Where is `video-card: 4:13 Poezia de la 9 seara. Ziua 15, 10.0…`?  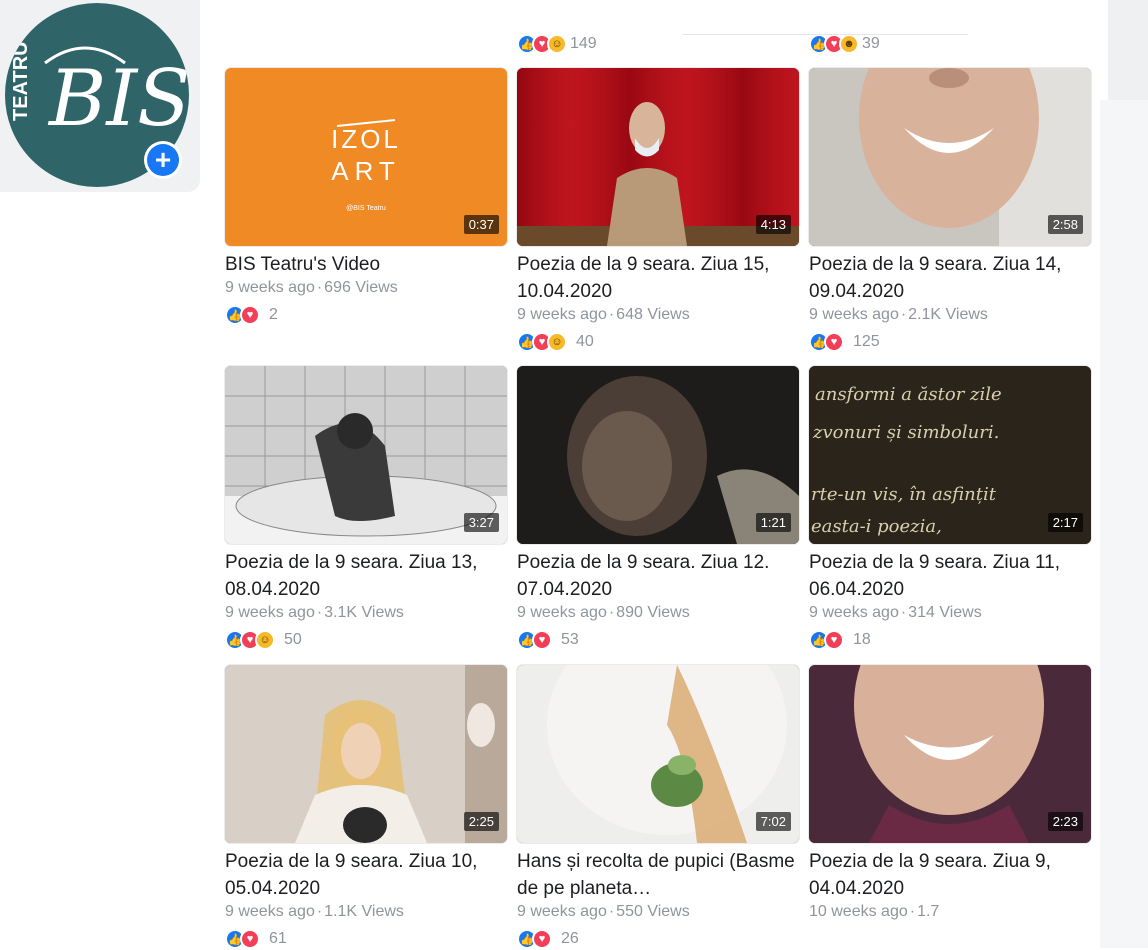
video-card: 4:13 Poezia de la 9 seara. Ziua 15, 10.0… is located at coordinates (658, 210).